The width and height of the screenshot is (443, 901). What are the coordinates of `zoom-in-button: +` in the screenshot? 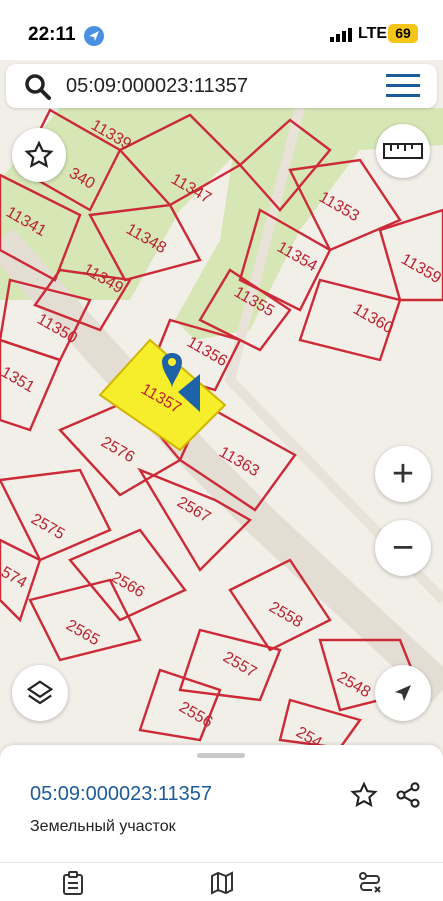 It's located at (403, 474).